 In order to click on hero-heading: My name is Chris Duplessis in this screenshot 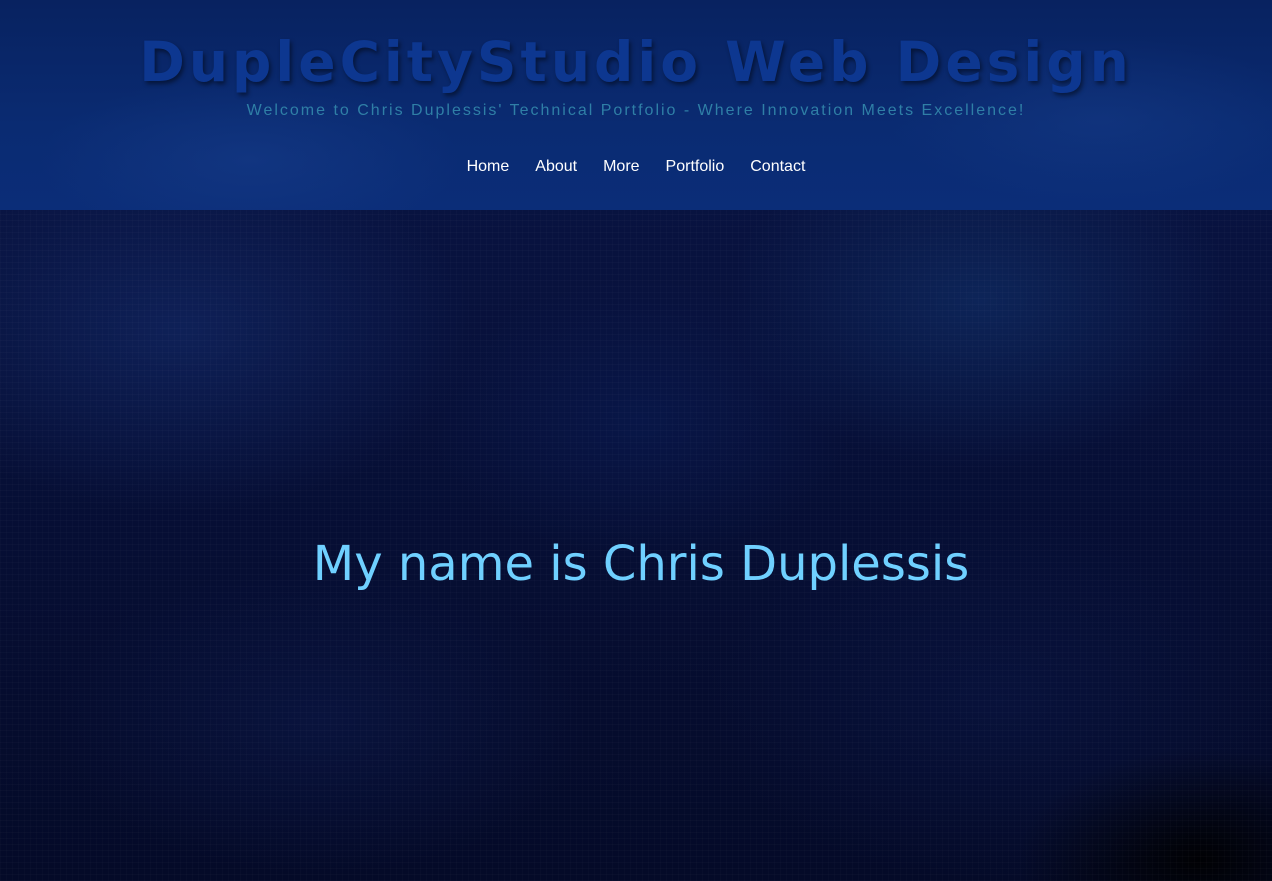, I will do `click(641, 563)`.